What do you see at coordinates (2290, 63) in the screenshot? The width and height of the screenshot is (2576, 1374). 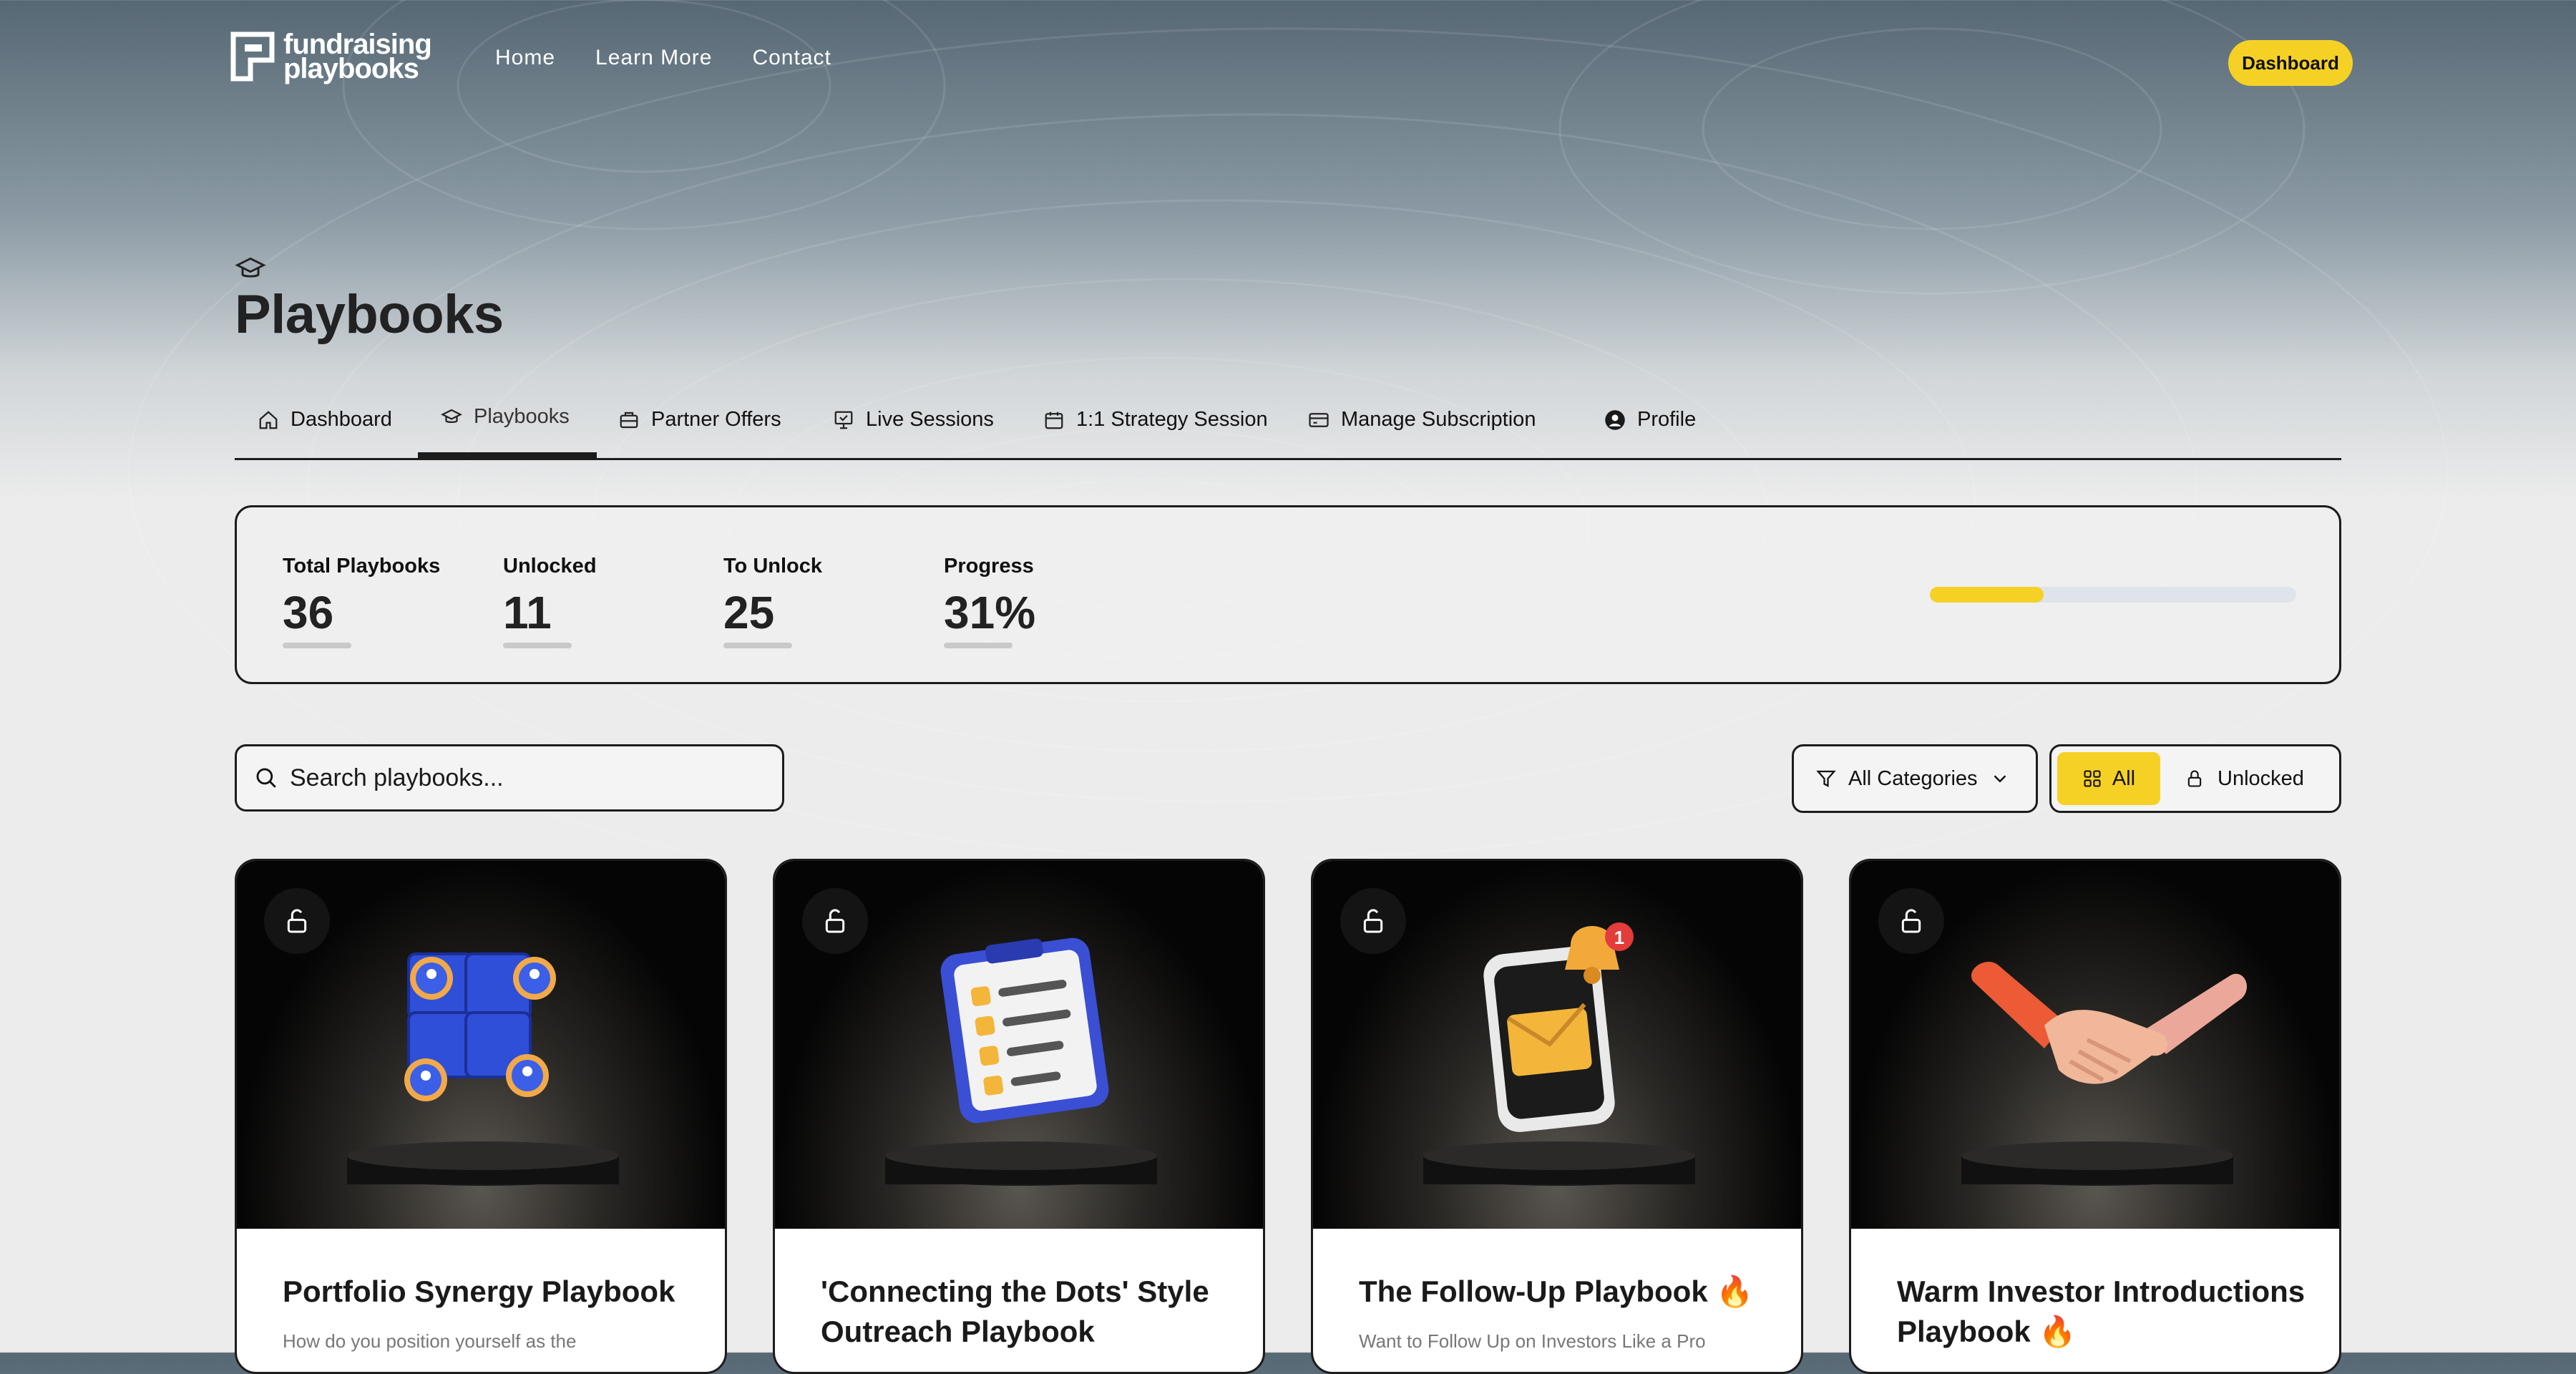 I see `dashboard-button: Dashboard` at bounding box center [2290, 63].